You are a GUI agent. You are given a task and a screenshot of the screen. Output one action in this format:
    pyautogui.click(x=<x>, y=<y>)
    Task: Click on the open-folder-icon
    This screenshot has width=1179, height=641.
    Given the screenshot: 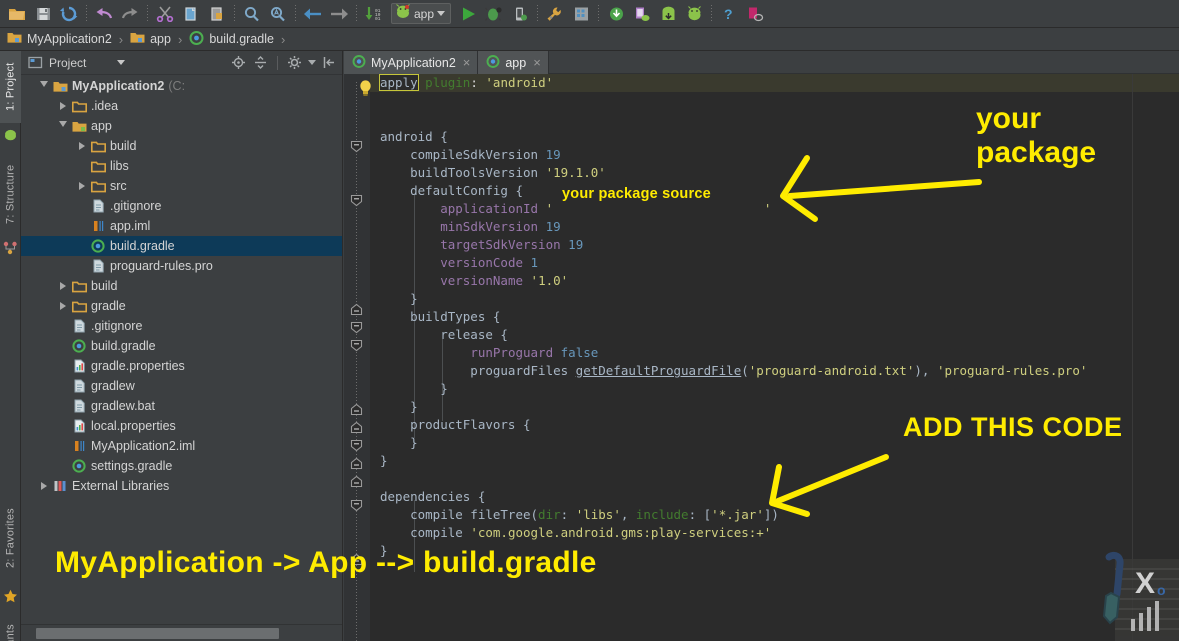 What is the action you would take?
    pyautogui.click(x=17, y=14)
    